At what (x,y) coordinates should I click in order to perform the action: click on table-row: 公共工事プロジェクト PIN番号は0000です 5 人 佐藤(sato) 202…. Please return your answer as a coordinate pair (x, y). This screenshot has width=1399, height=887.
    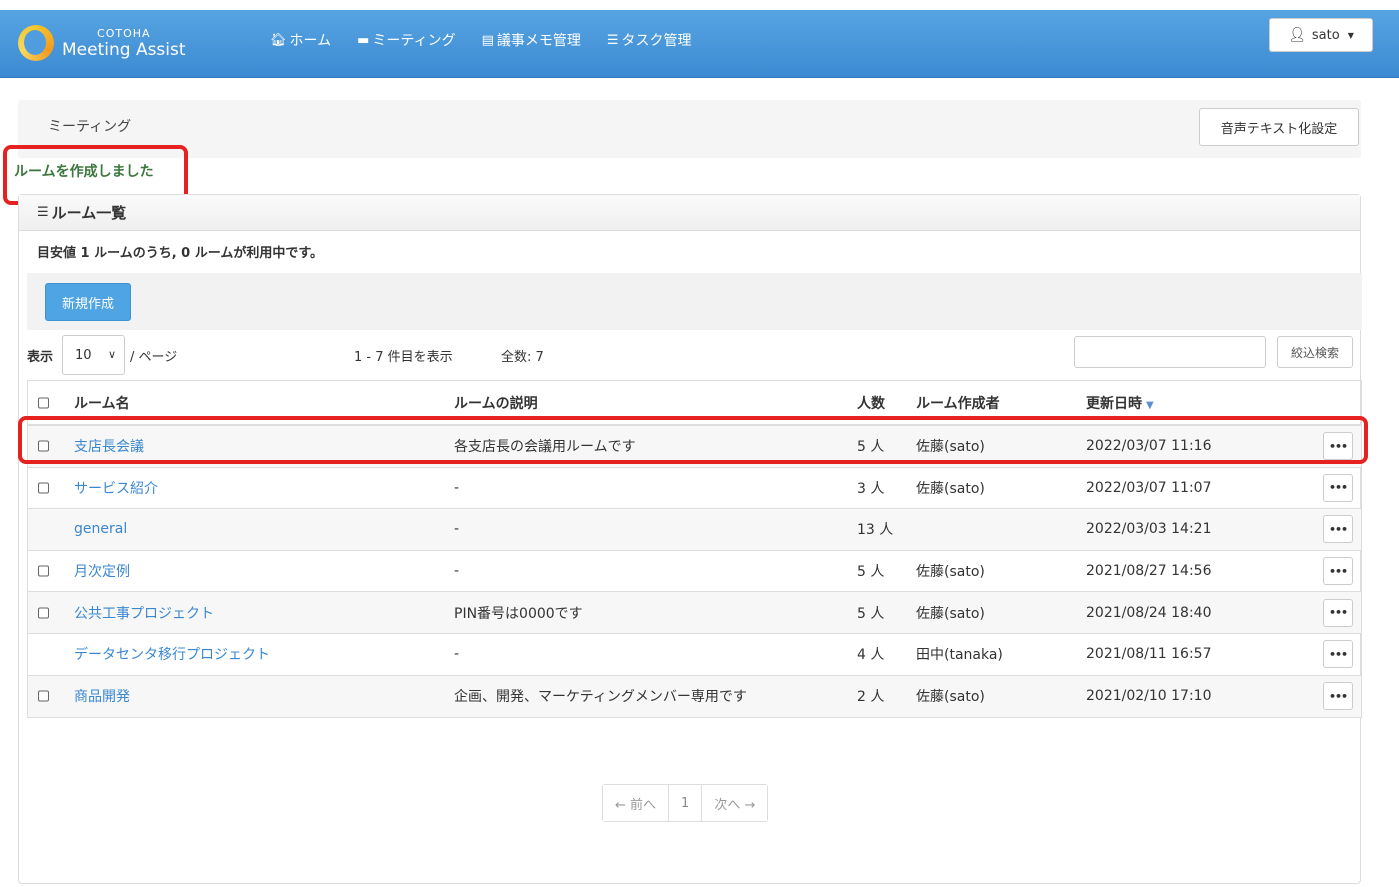
    Looking at the image, I should click on (694, 613).